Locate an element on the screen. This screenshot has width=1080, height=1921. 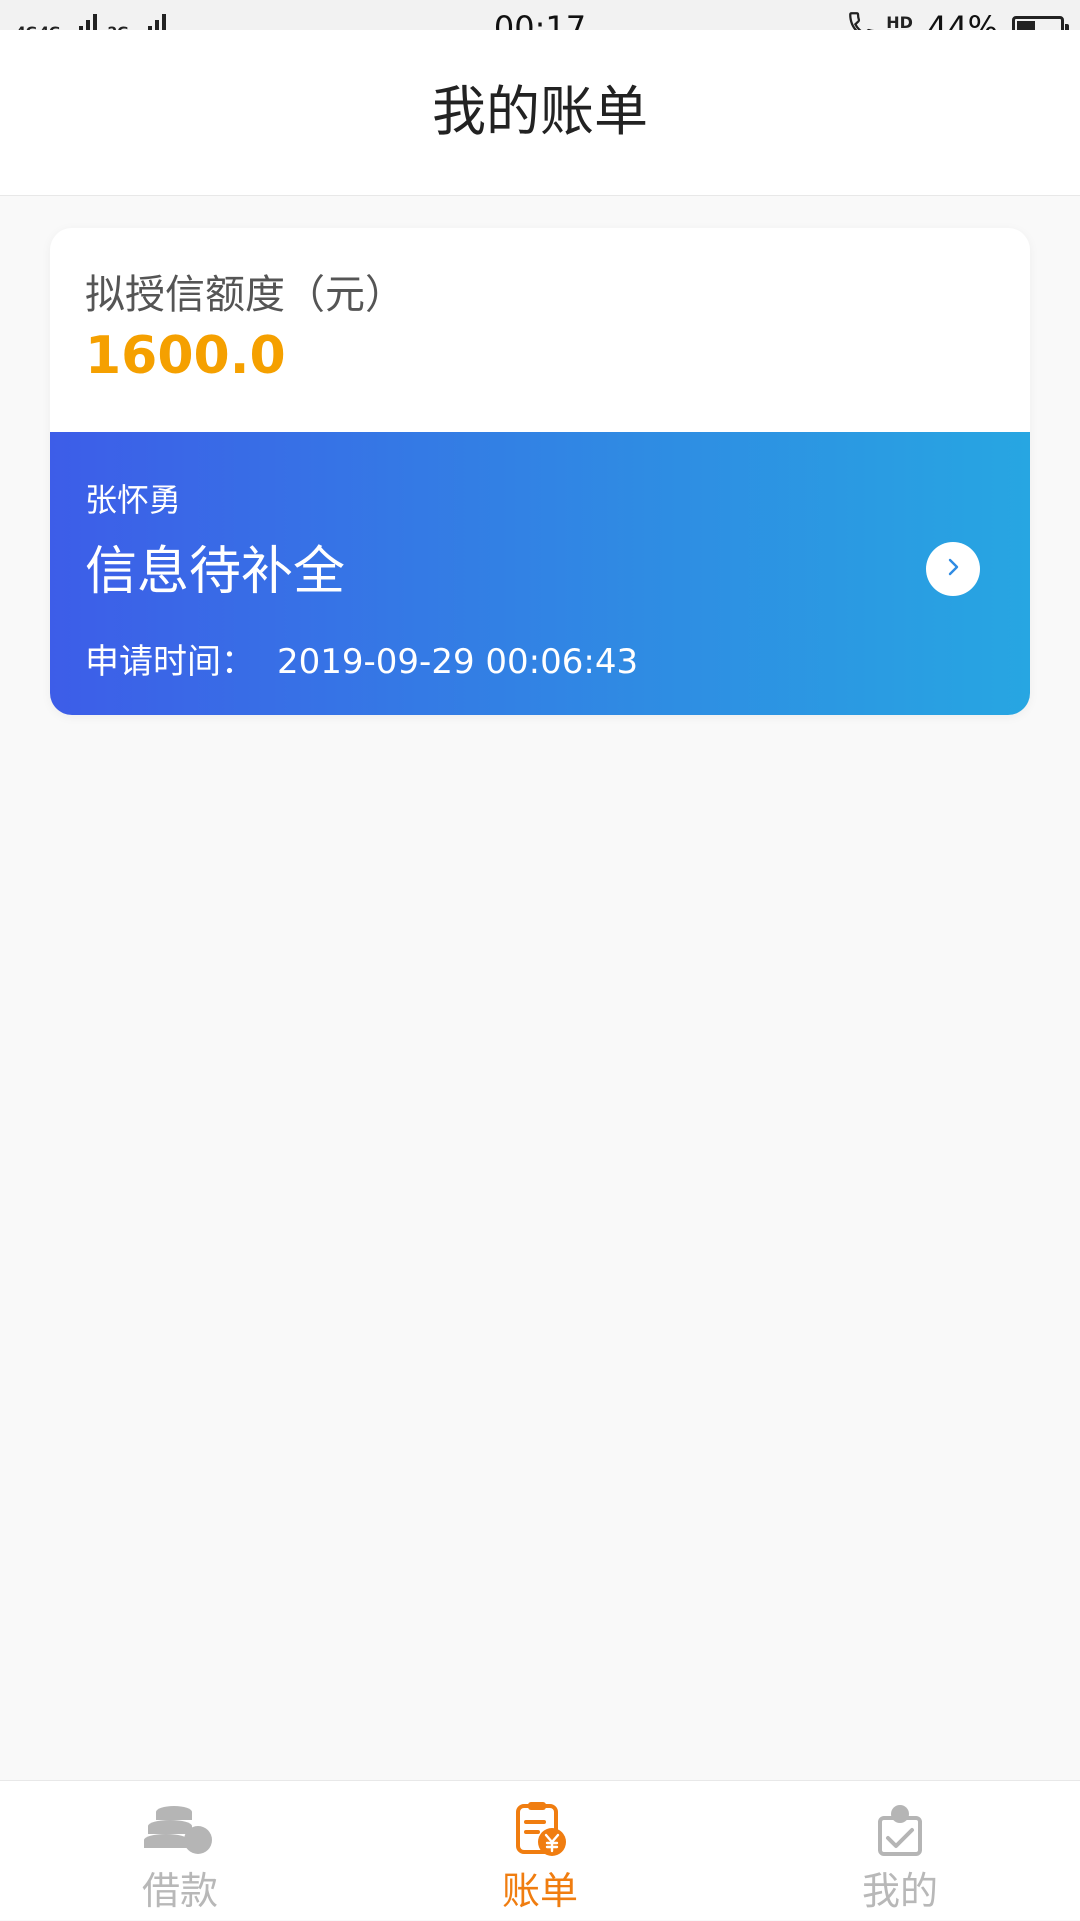
tab-label-loan: 借款 is located at coordinates (179, 1891).